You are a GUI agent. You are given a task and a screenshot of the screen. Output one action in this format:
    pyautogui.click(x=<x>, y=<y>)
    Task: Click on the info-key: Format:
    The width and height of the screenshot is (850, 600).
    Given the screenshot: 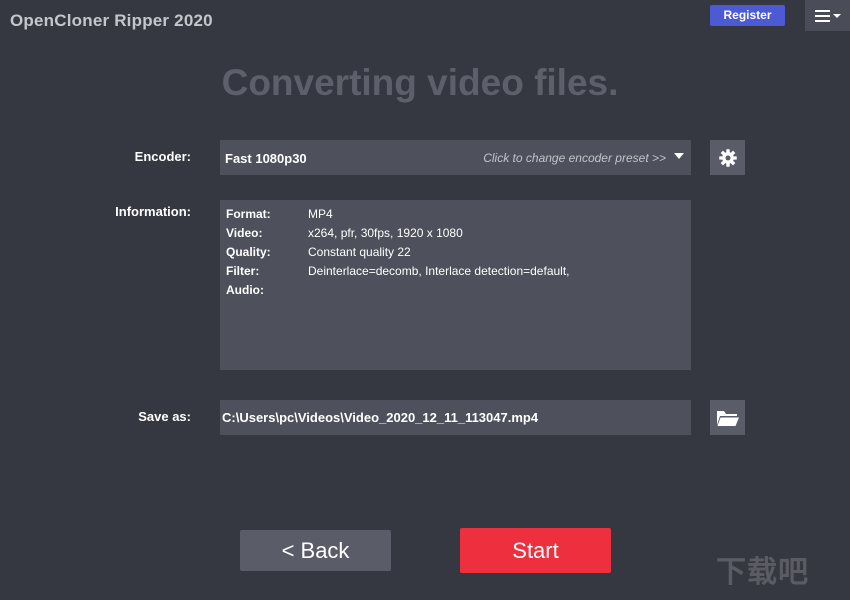 What is the action you would take?
    pyautogui.click(x=248, y=214)
    